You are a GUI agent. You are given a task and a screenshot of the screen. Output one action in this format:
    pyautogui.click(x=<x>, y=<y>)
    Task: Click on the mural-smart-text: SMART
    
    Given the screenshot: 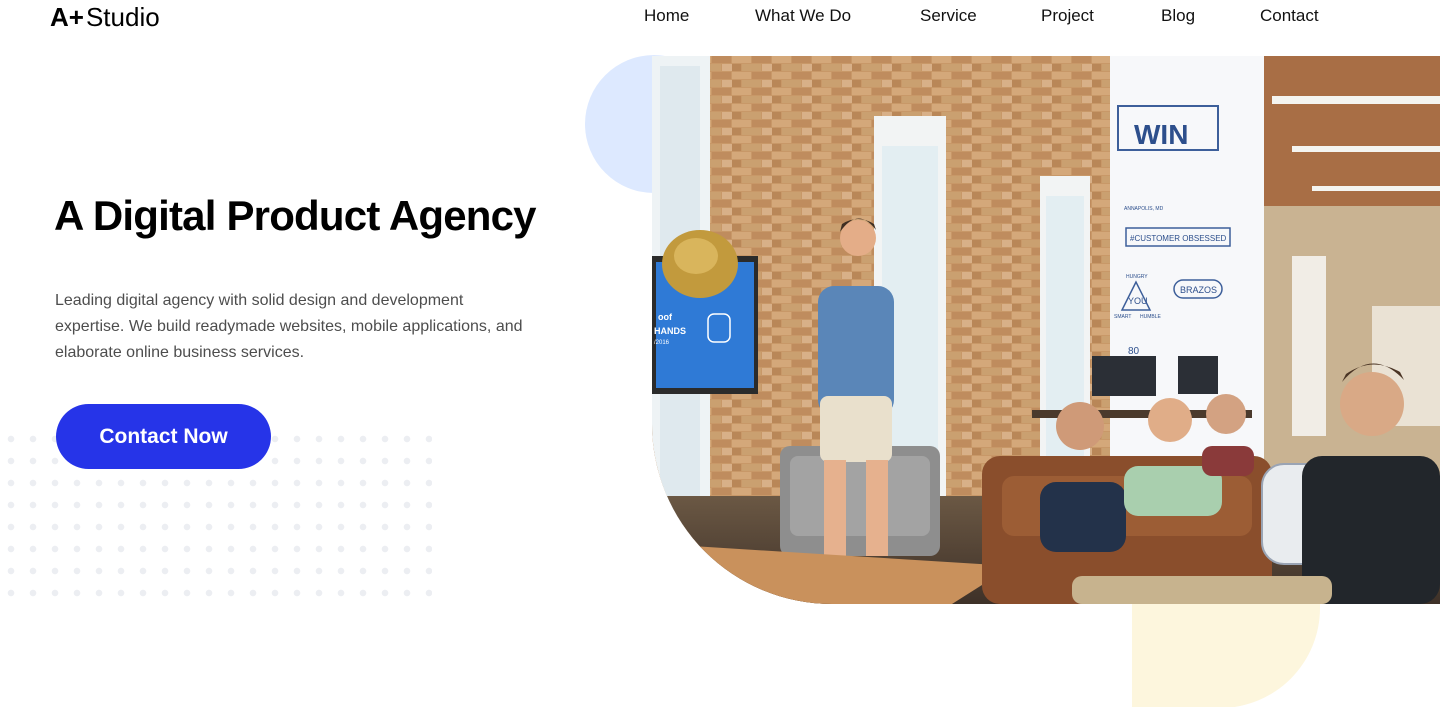 What is the action you would take?
    pyautogui.click(x=1122, y=317)
    